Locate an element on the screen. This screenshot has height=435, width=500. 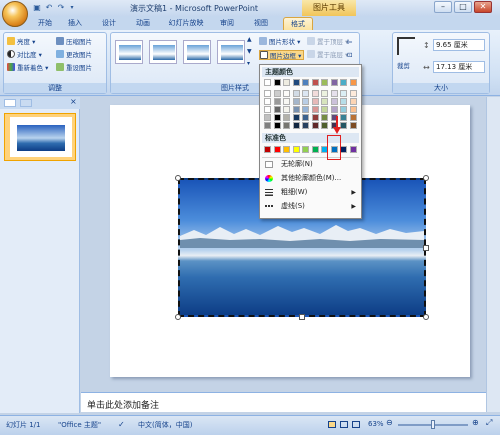
crop-button: 裁剪 is located at coordinates (403, 66).